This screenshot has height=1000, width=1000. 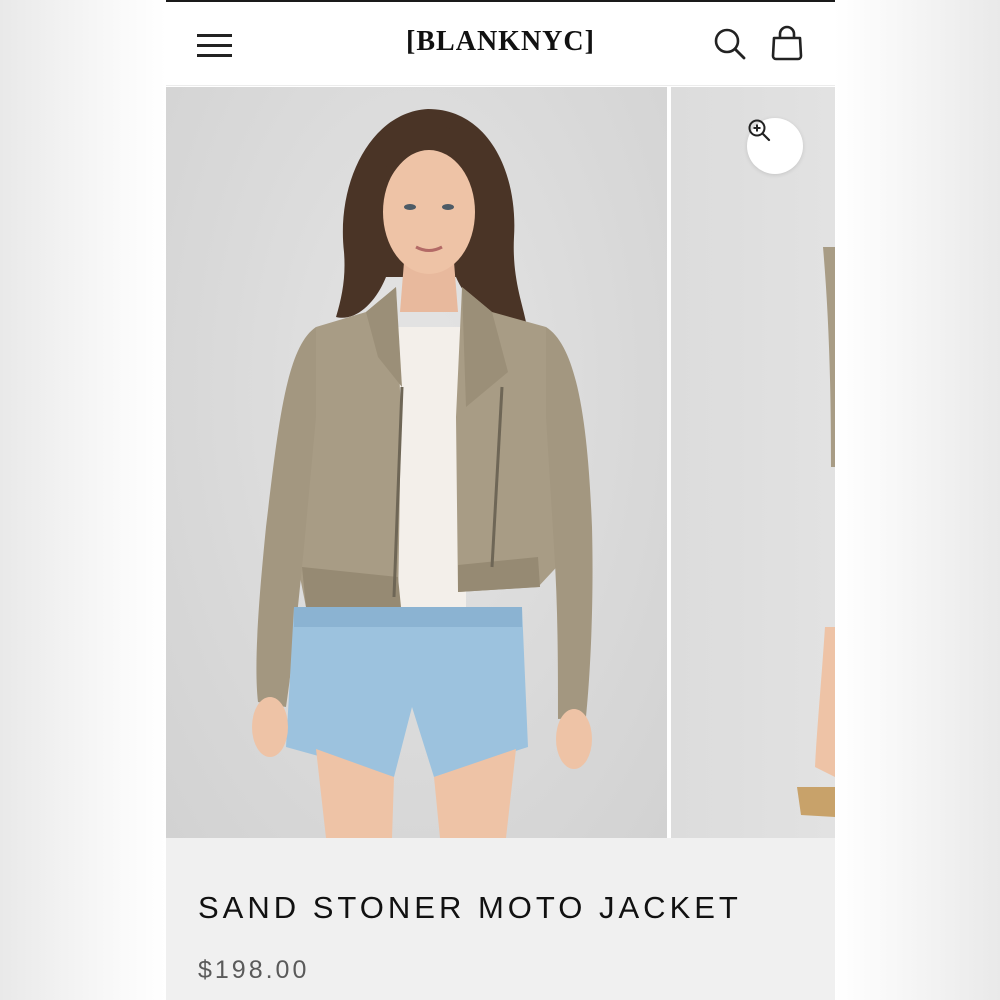 What do you see at coordinates (775, 146) in the screenshot?
I see `zoom-button` at bounding box center [775, 146].